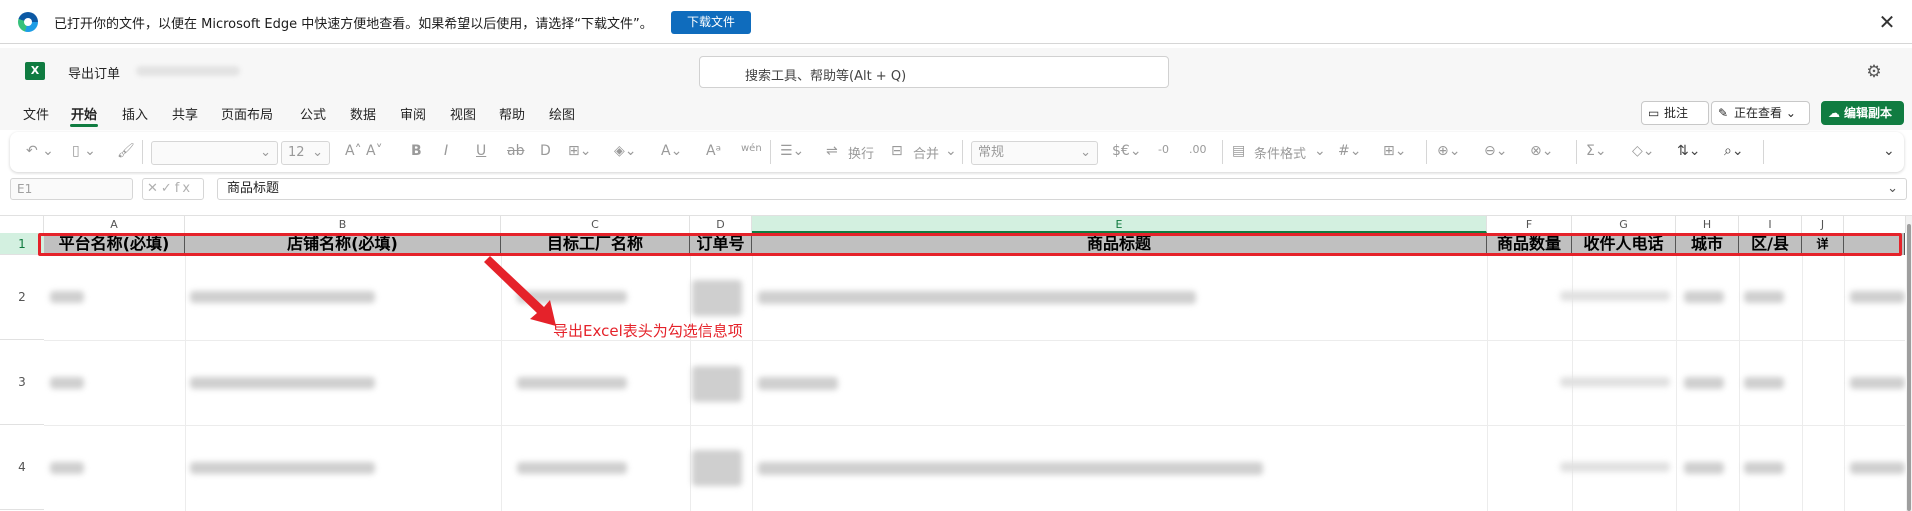 The width and height of the screenshot is (1912, 511). What do you see at coordinates (512, 113) in the screenshot?
I see `tab-help: 帮助` at bounding box center [512, 113].